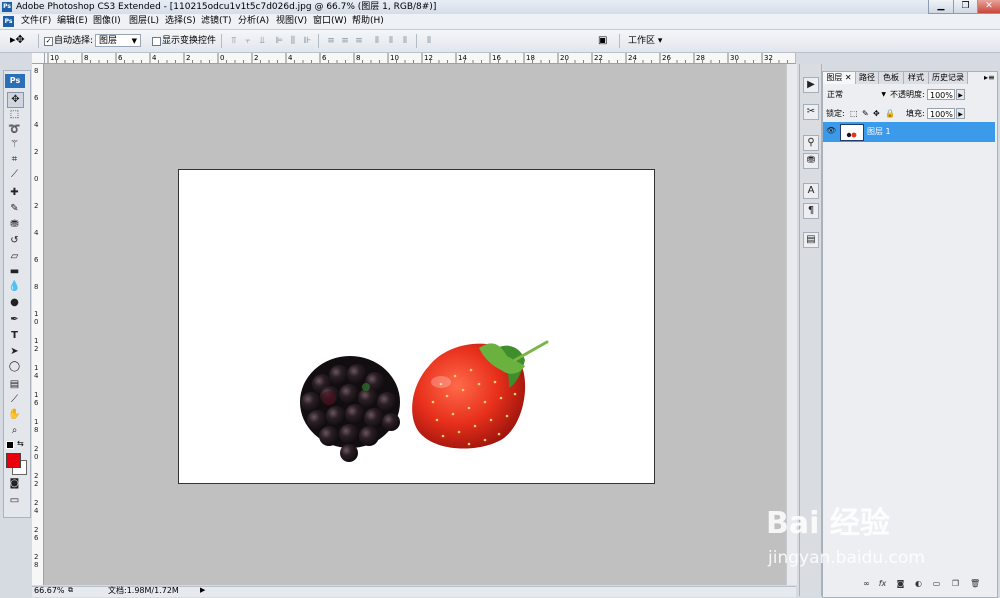  I want to click on foreground-color-swatch, so click(13, 460).